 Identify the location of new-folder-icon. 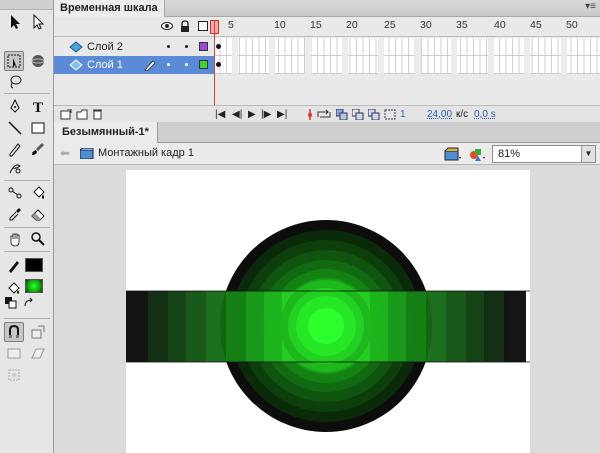
(82, 116).